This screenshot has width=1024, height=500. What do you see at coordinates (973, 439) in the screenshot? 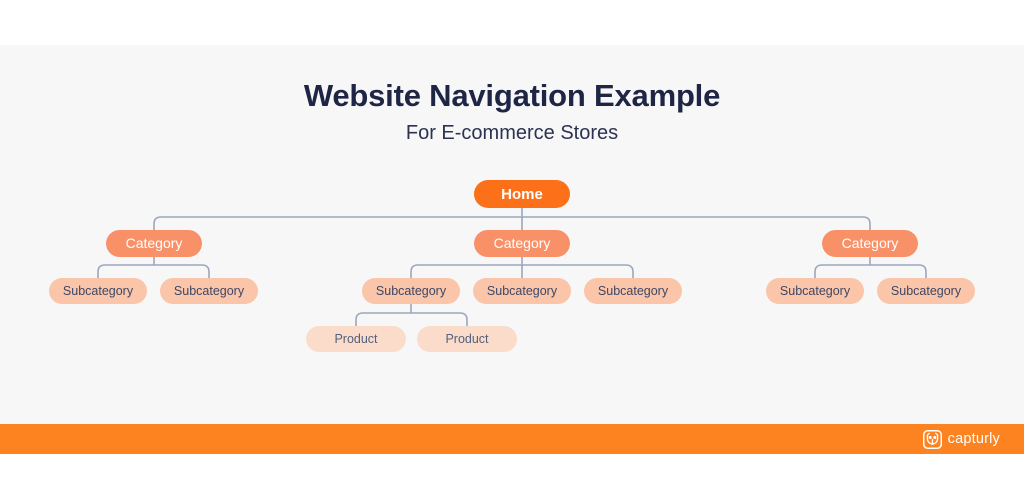
I see `brand-name: capturly` at bounding box center [973, 439].